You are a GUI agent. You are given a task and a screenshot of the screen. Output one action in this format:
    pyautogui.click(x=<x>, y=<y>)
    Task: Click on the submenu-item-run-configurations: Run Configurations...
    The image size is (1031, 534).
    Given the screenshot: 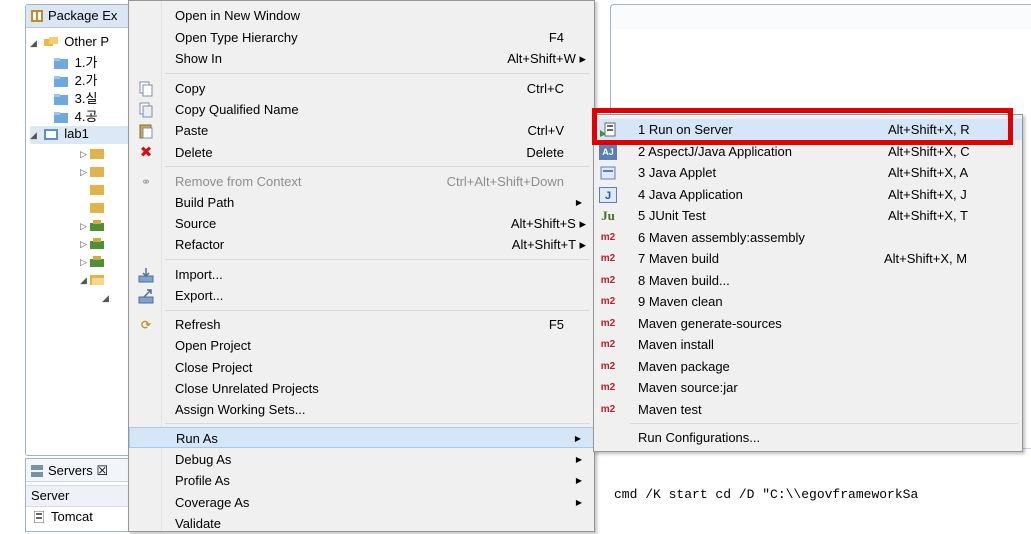 What is the action you would take?
    pyautogui.click(x=808, y=437)
    